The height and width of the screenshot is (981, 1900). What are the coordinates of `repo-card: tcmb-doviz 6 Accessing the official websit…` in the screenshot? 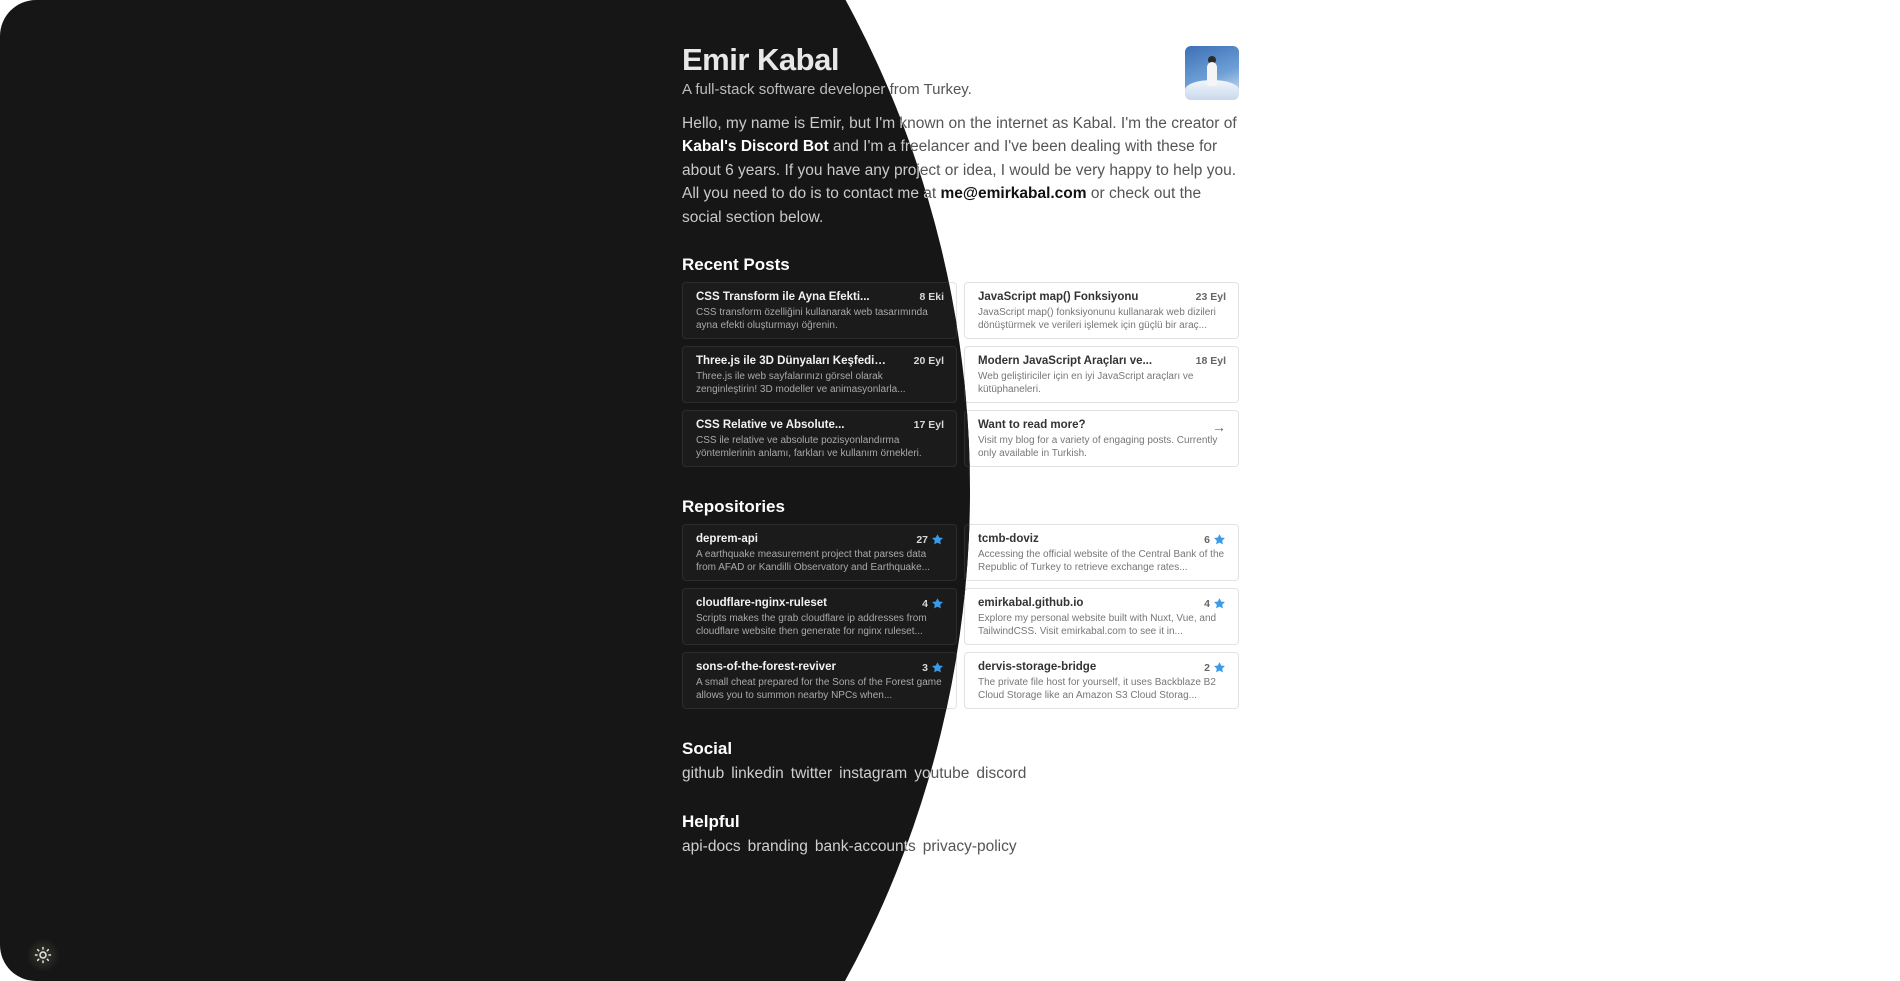 It's located at (1101, 552).